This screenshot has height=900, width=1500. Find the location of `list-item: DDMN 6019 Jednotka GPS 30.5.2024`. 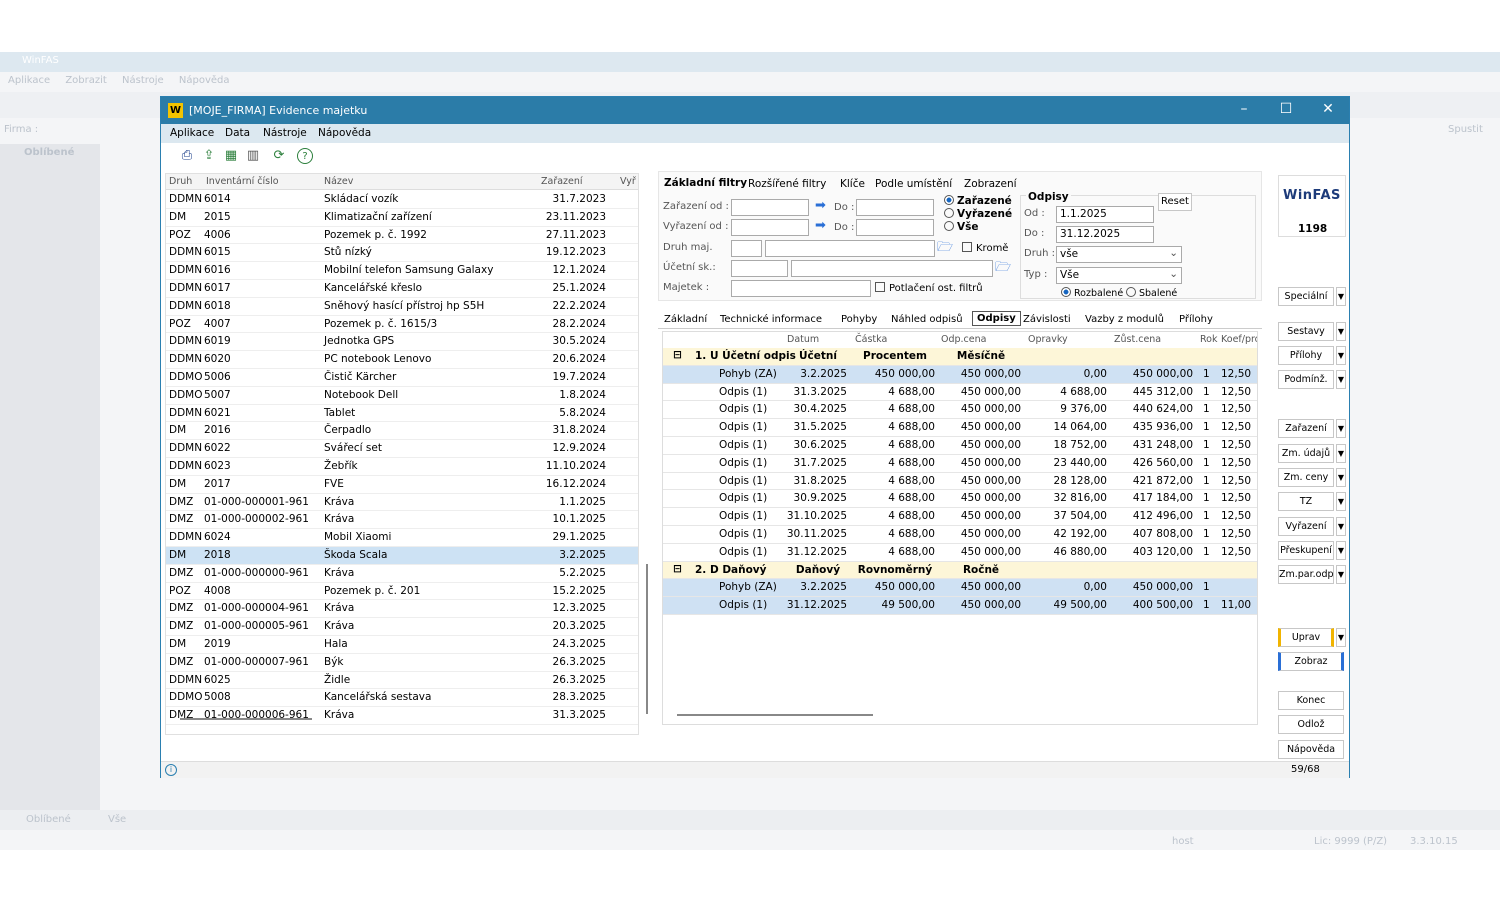

list-item: DDMN 6019 Jednotka GPS 30.5.2024 is located at coordinates (402, 342).